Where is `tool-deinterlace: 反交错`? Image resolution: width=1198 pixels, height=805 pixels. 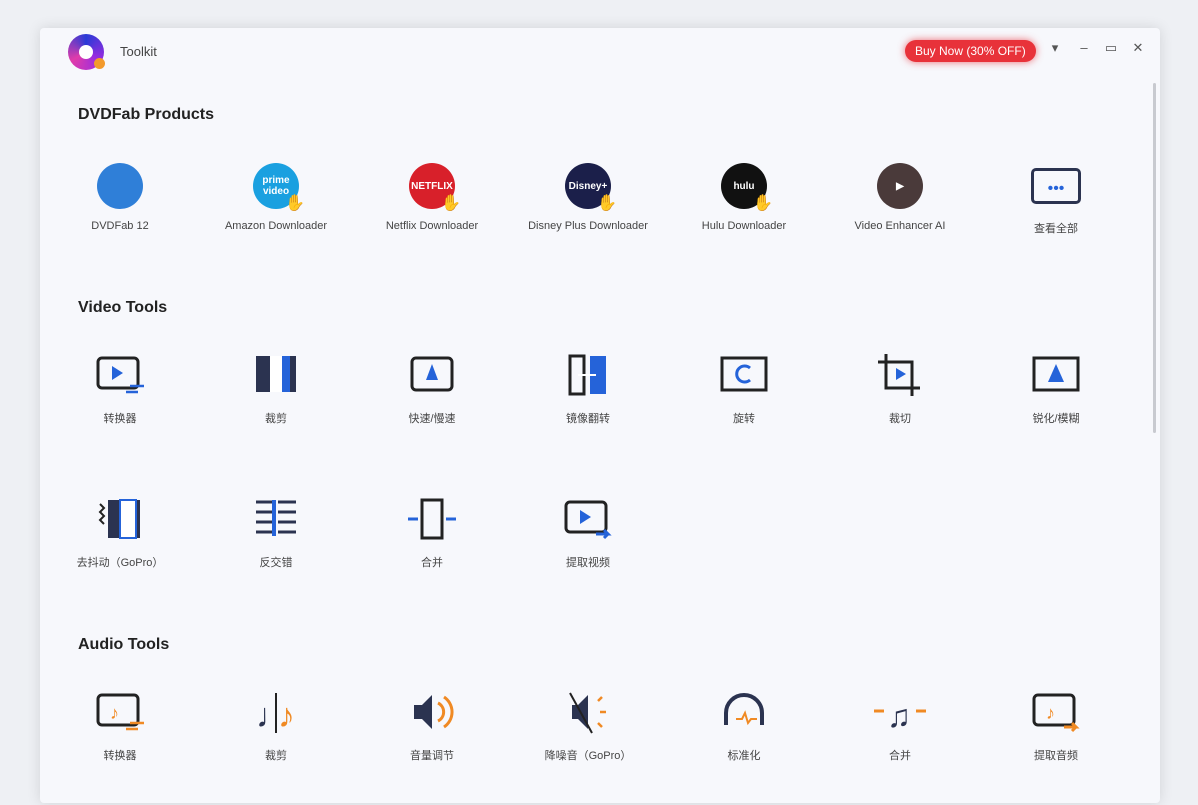 tool-deinterlace: 反交错 is located at coordinates (276, 531).